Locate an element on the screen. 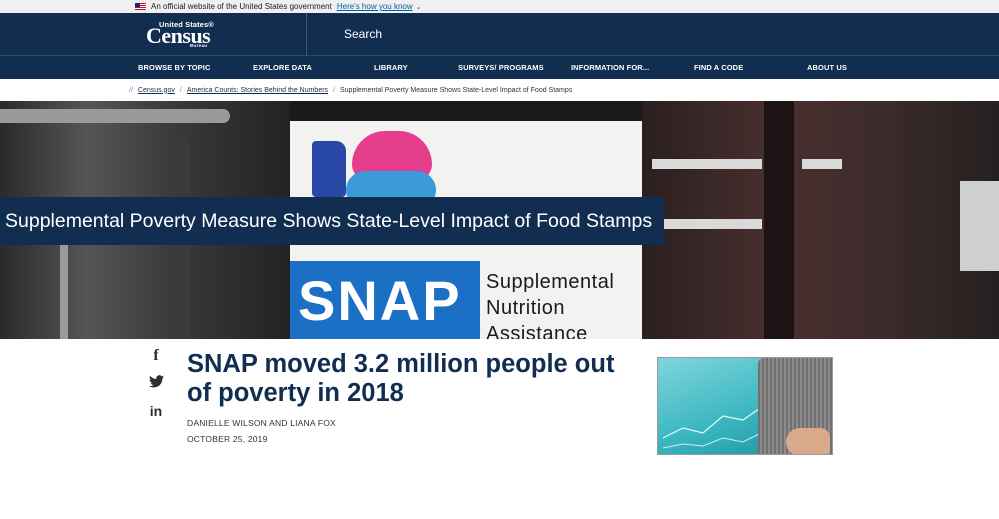 Image resolution: width=999 pixels, height=519 pixels. header-divider is located at coordinates (306, 34).